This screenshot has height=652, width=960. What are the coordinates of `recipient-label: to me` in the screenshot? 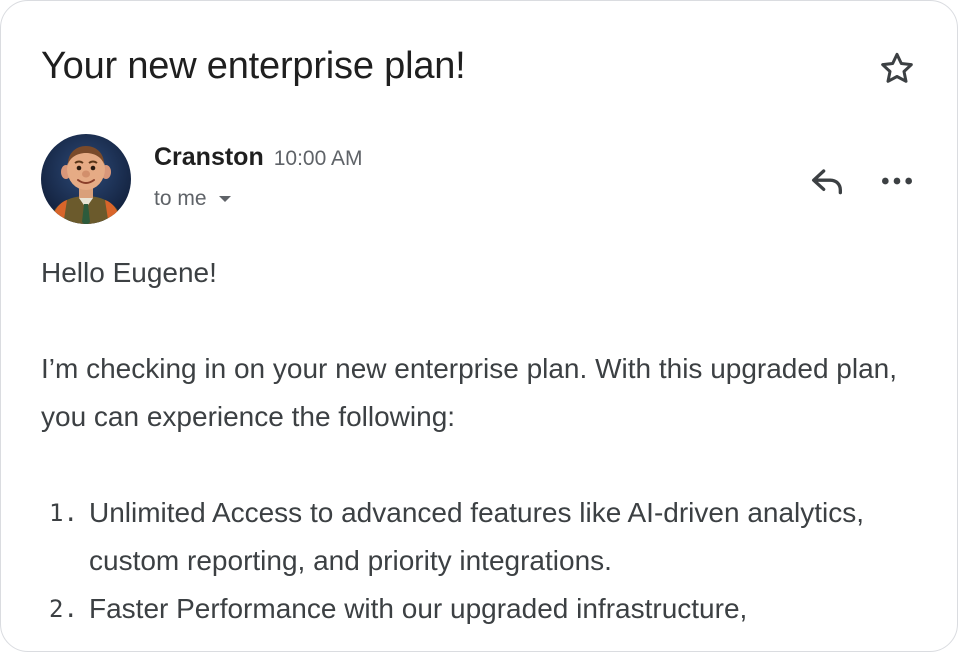 It's located at (180, 198).